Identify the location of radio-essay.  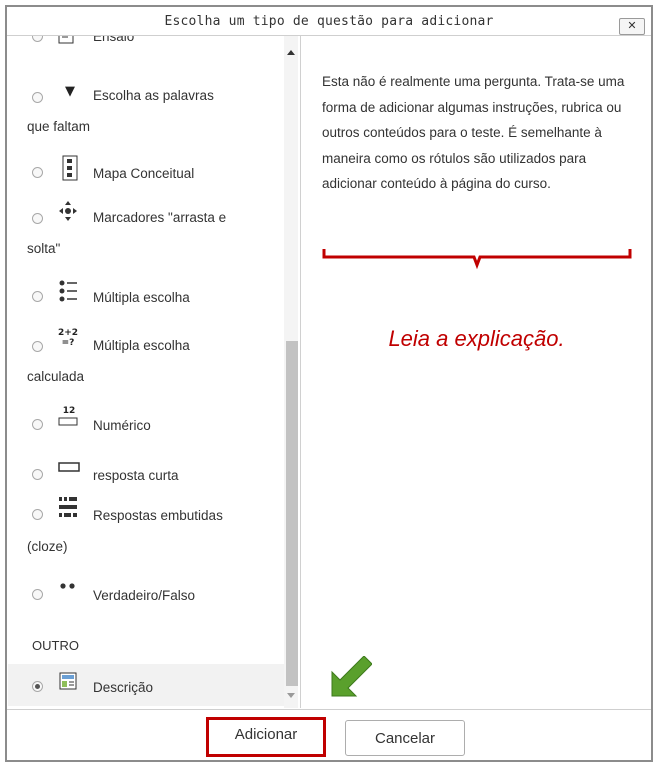
(37, 39).